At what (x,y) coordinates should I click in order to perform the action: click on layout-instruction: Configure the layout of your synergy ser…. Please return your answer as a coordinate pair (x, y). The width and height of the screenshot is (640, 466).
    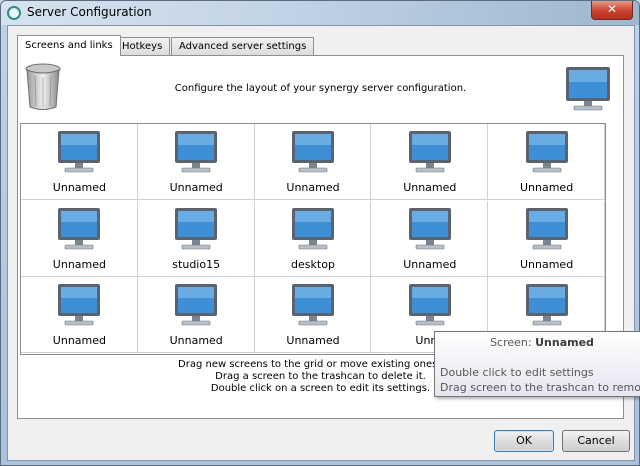
    Looking at the image, I should click on (320, 88).